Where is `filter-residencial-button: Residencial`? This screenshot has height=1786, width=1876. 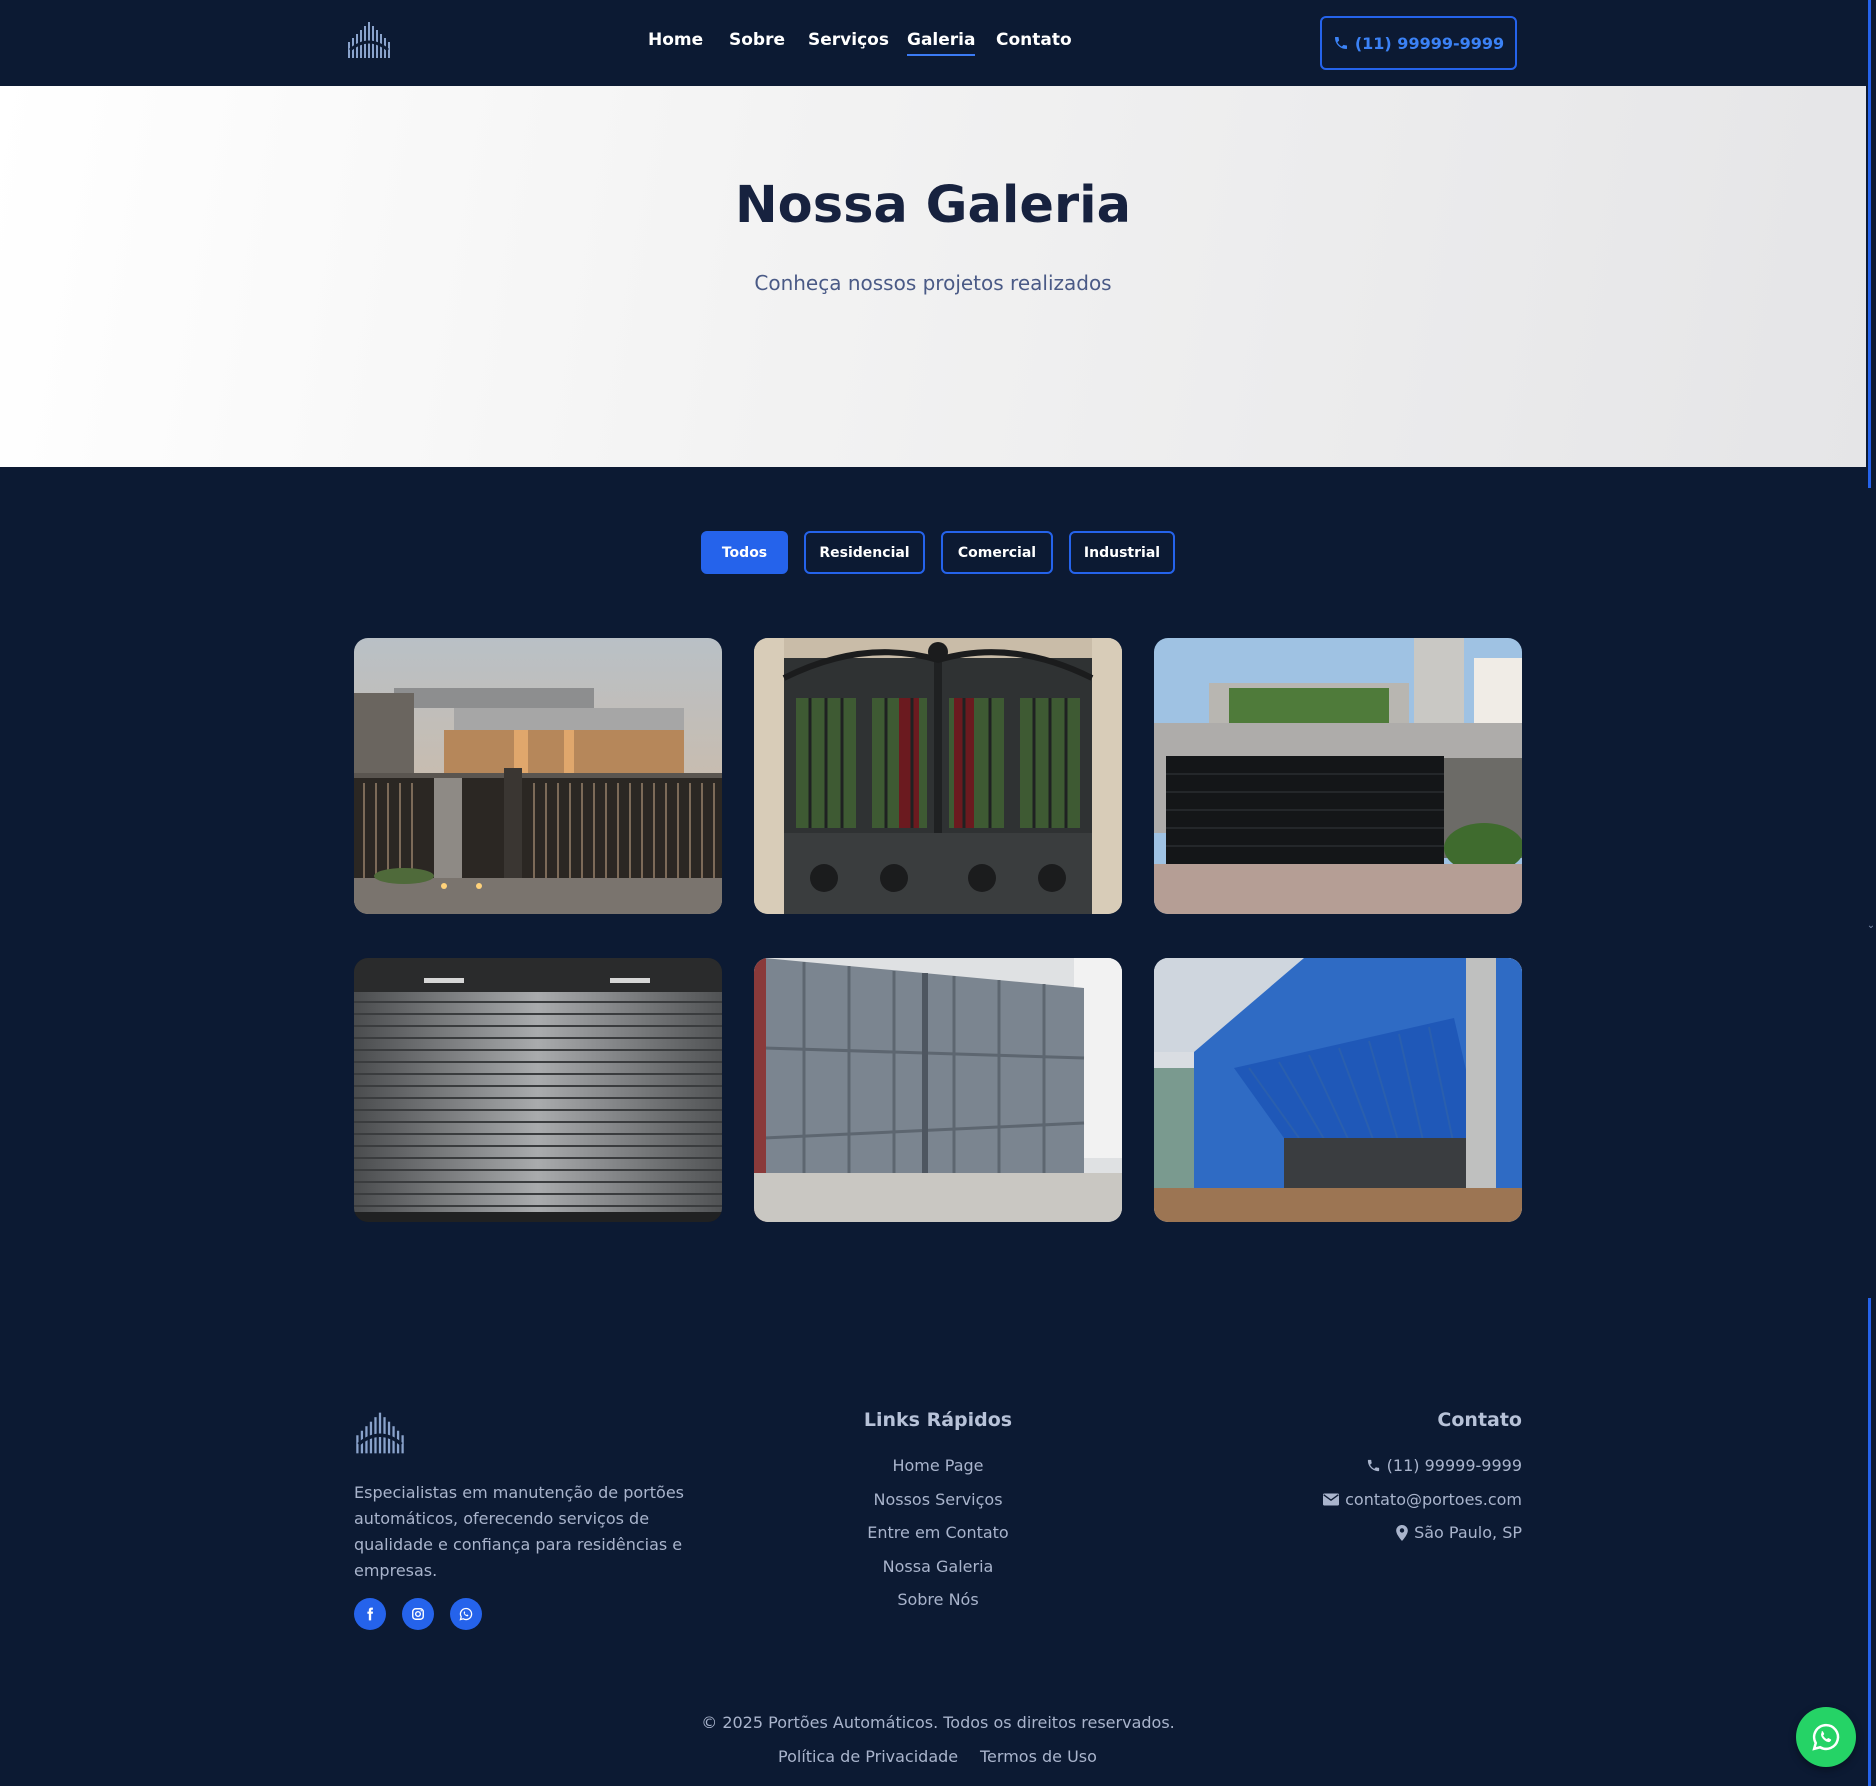
filter-residencial-button: Residencial is located at coordinates (864, 552).